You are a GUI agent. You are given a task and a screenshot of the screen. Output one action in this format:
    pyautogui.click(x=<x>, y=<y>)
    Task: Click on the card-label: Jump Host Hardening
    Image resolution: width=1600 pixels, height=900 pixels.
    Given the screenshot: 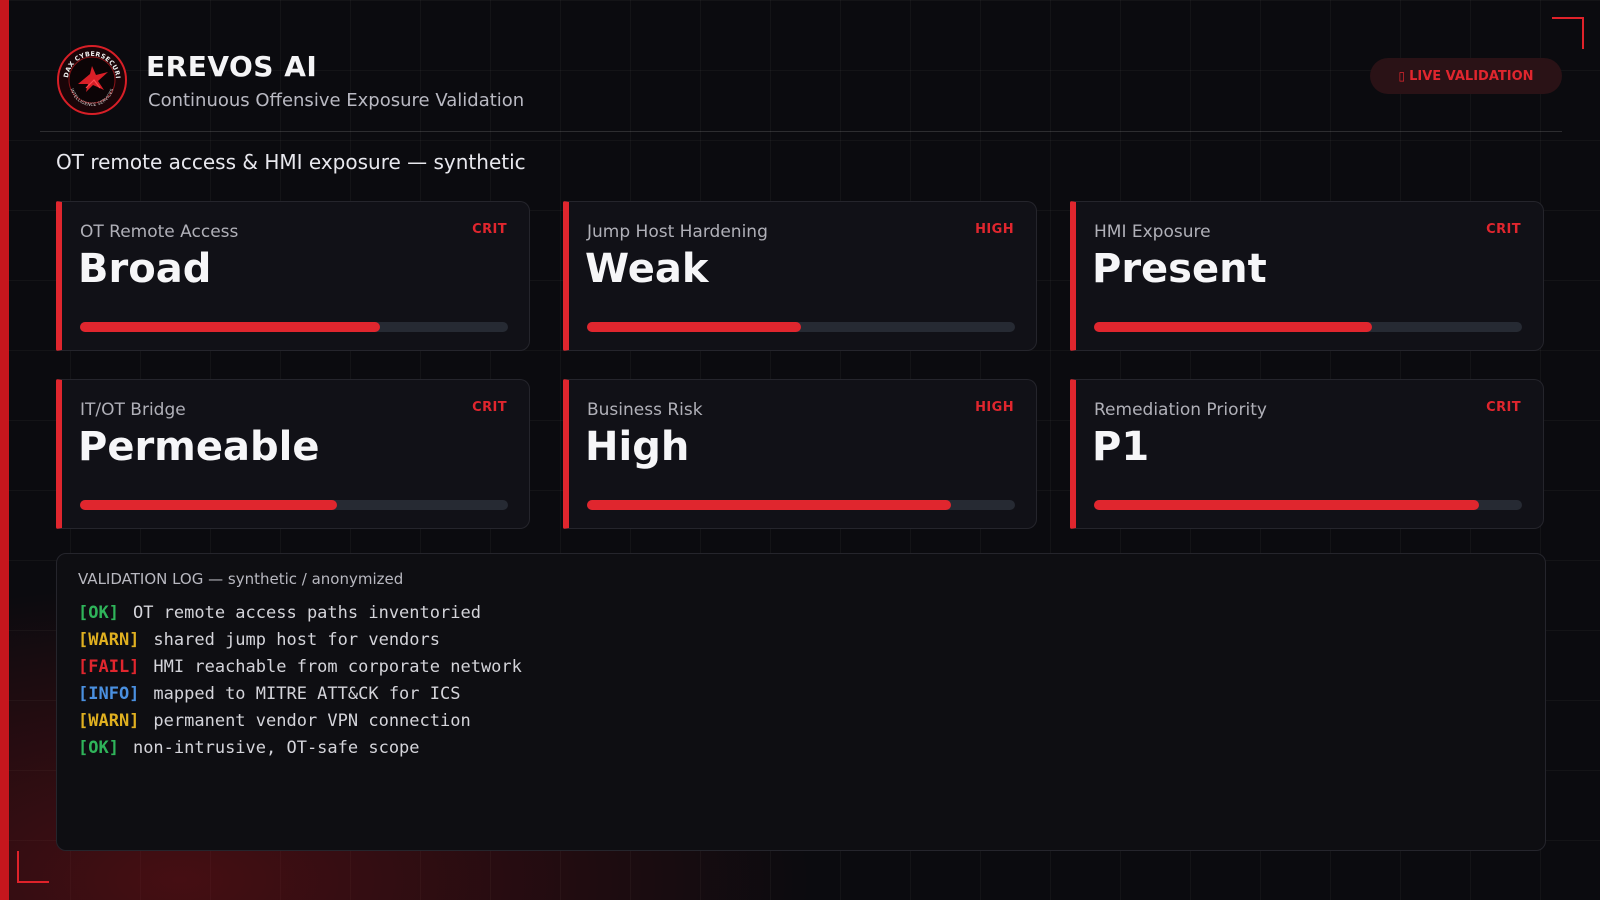 What is the action you would take?
    pyautogui.click(x=677, y=232)
    